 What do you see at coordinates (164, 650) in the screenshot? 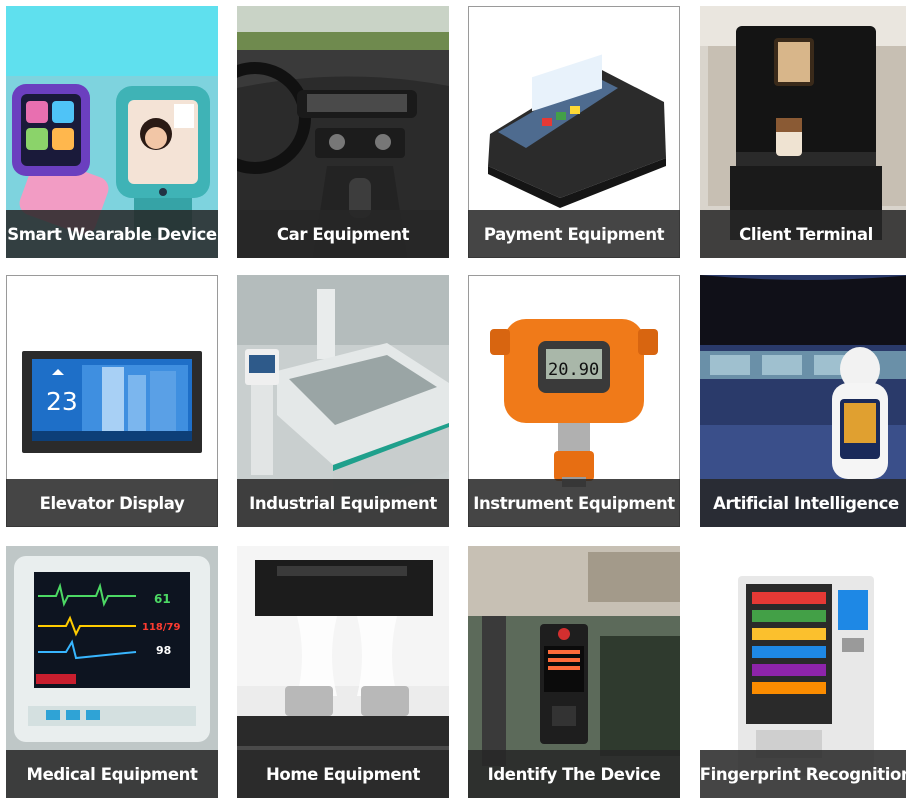
I see `monitor-spo2: 98` at bounding box center [164, 650].